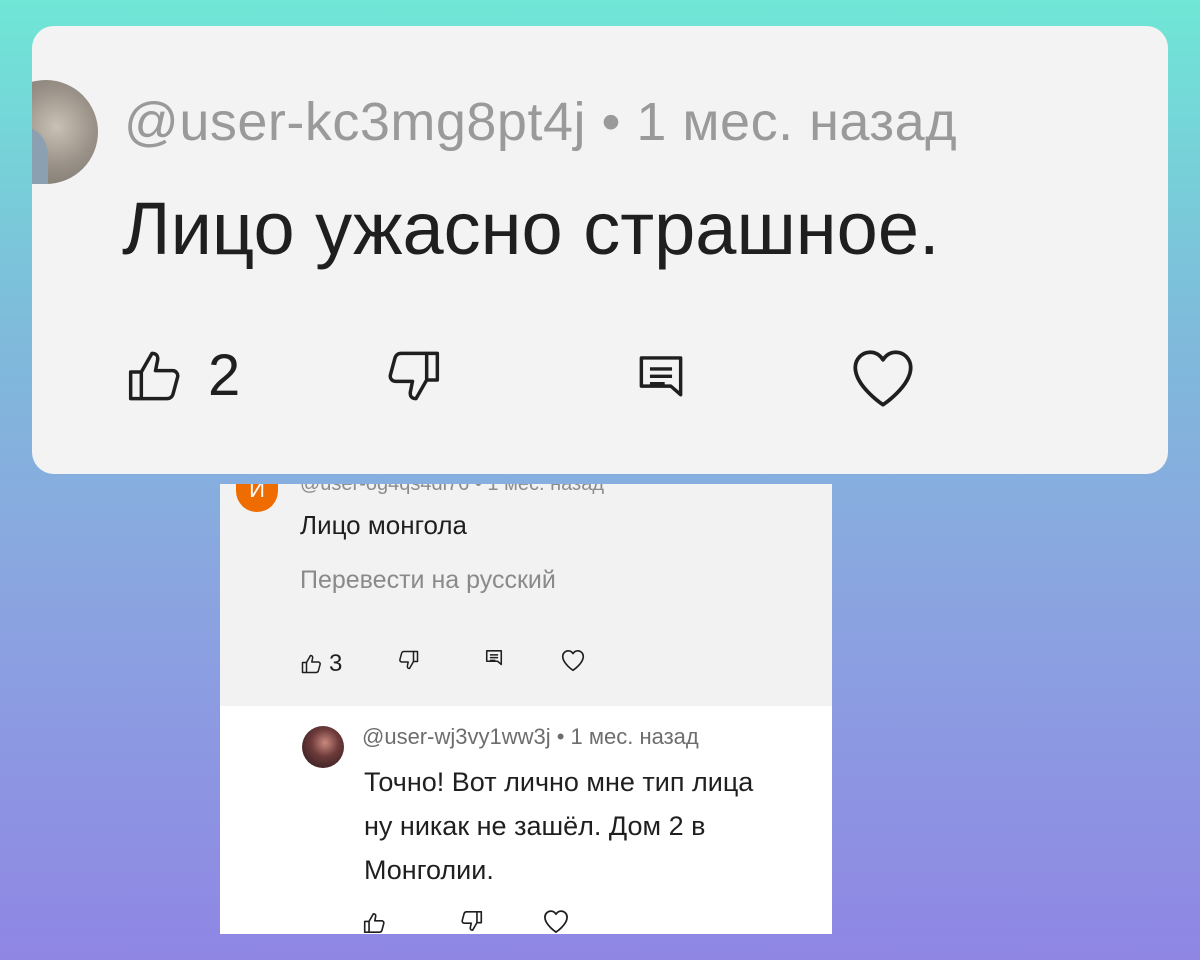 The width and height of the screenshot is (1200, 960). I want to click on like-button, so click(375, 922).